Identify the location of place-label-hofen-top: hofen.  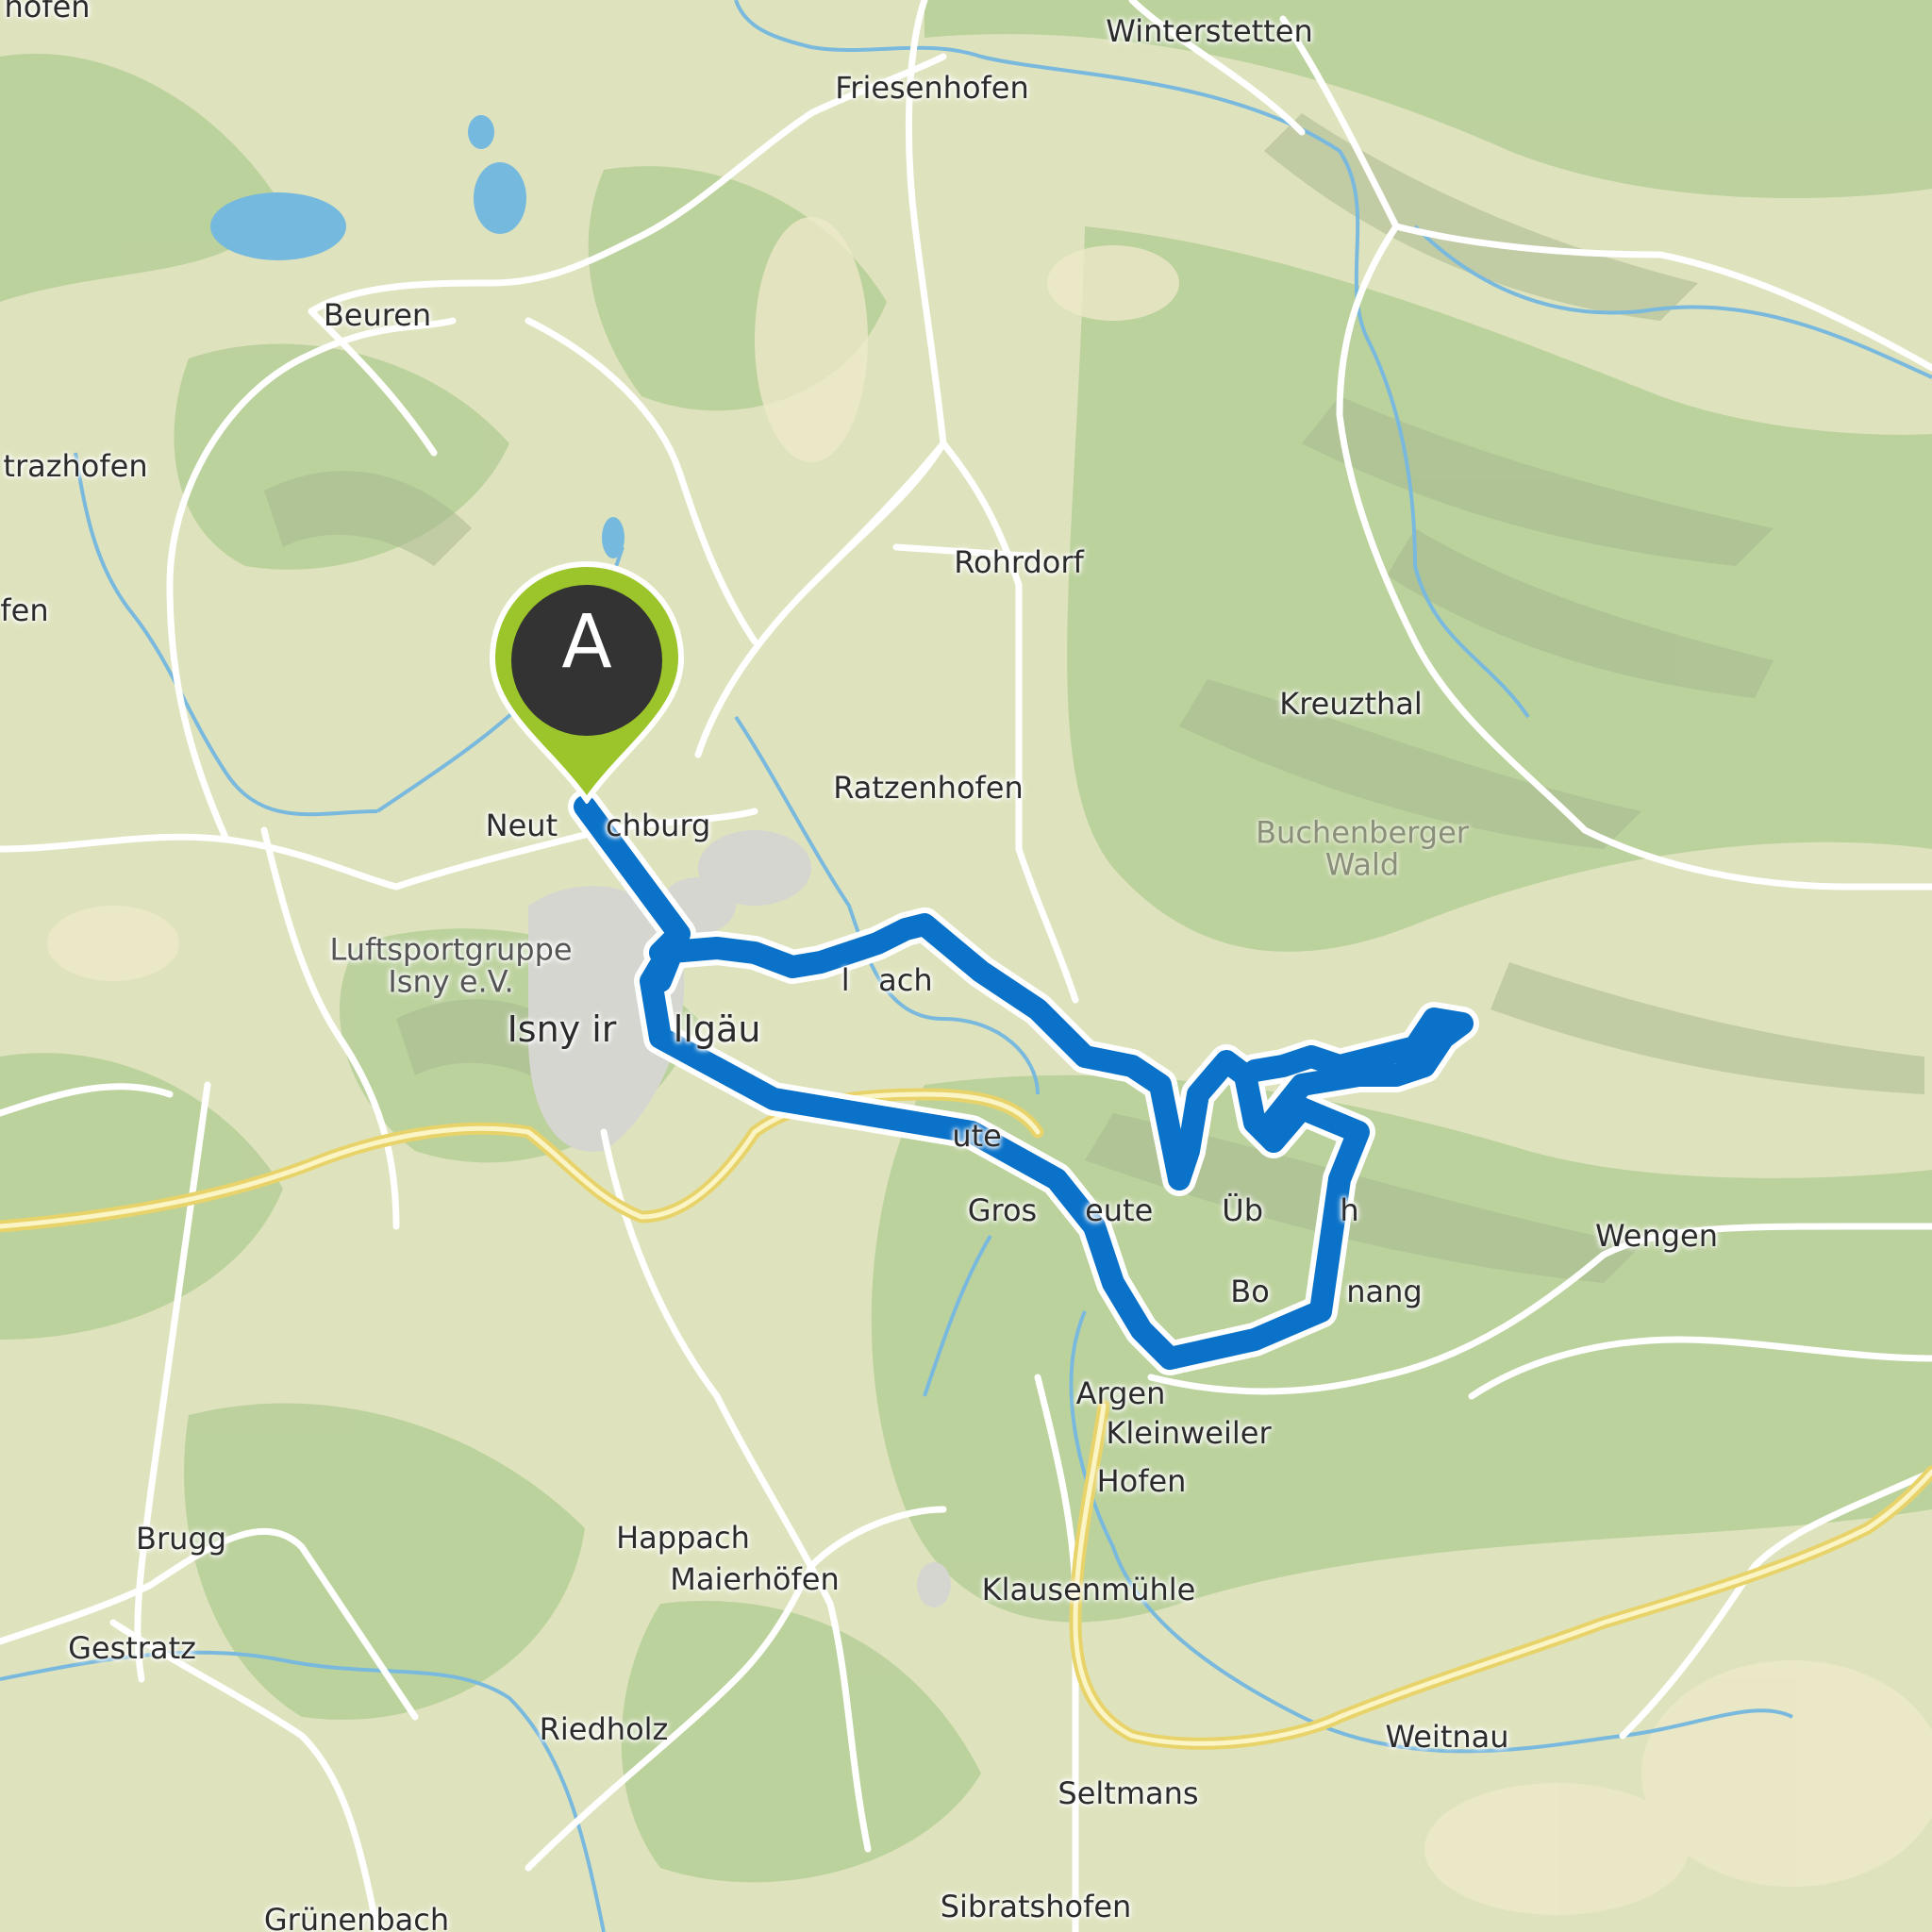
(47, 12).